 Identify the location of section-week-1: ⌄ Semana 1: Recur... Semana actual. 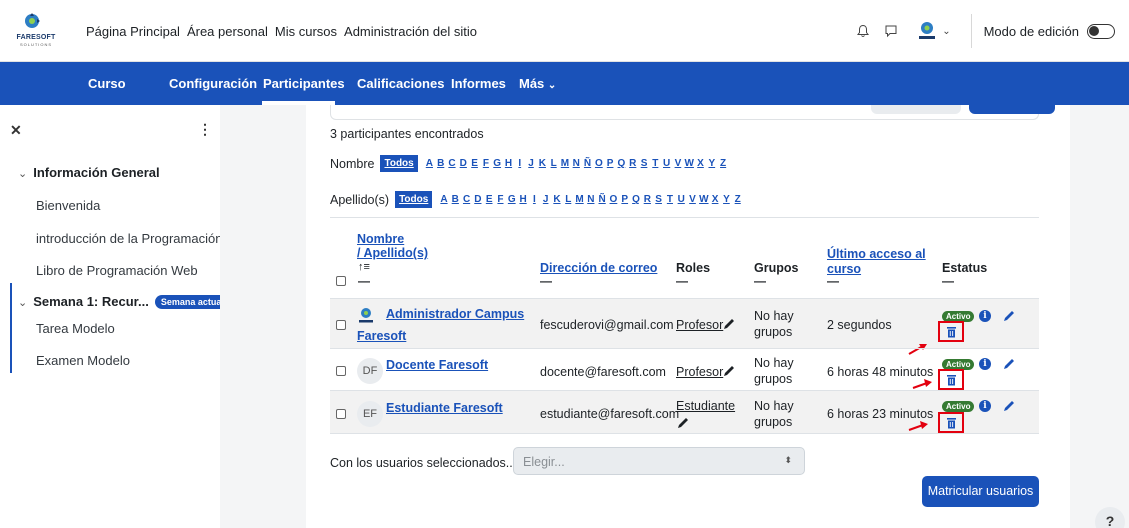
(124, 301).